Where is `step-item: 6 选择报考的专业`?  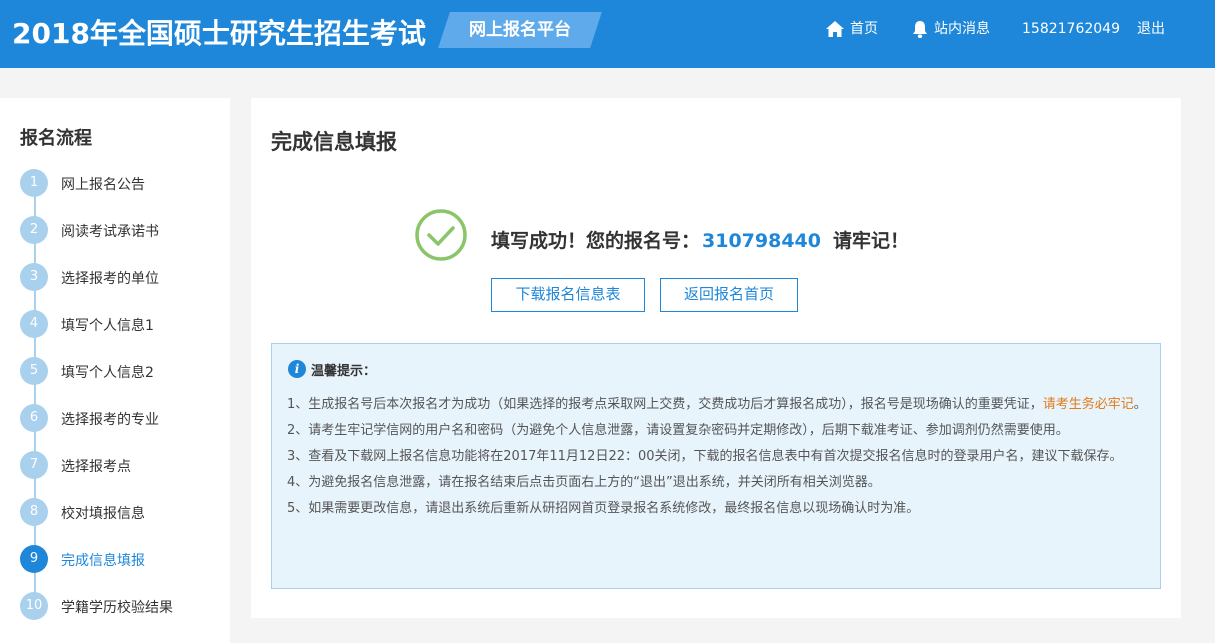
step-item: 6 选择报考的专业 is located at coordinates (122, 418).